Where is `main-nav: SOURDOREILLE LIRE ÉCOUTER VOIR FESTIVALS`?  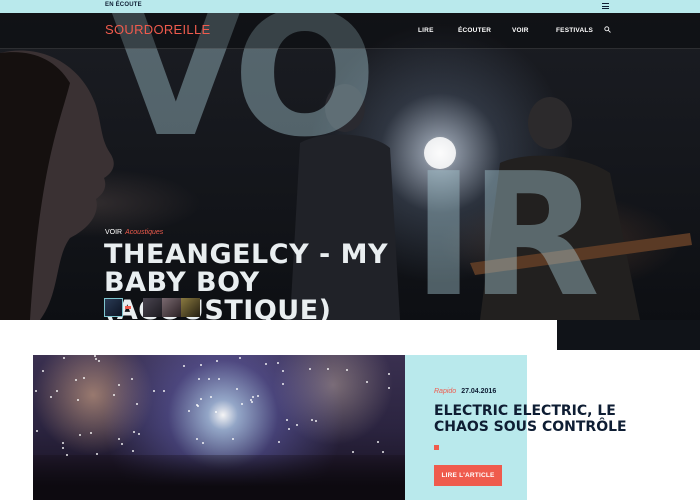 main-nav: SOURDOREILLE LIRE ÉCOUTER VOIR FESTIVALS is located at coordinates (350, 31).